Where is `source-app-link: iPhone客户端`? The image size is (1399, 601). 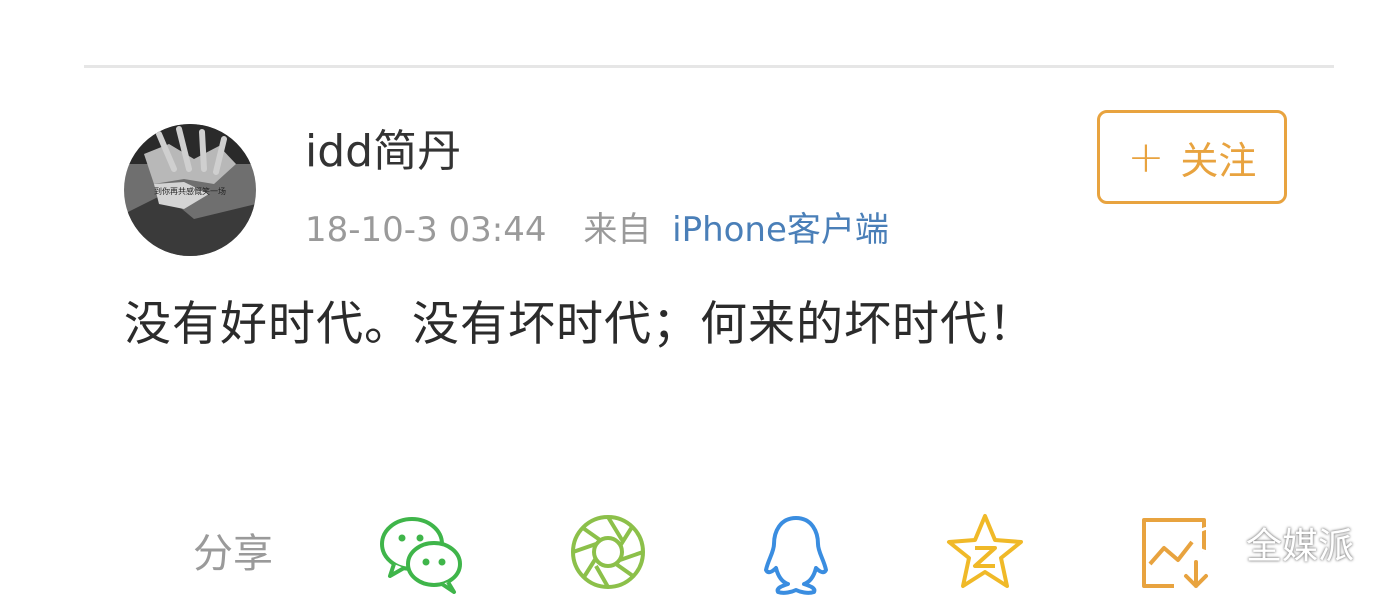 source-app-link: iPhone客户端 is located at coordinates (780, 230).